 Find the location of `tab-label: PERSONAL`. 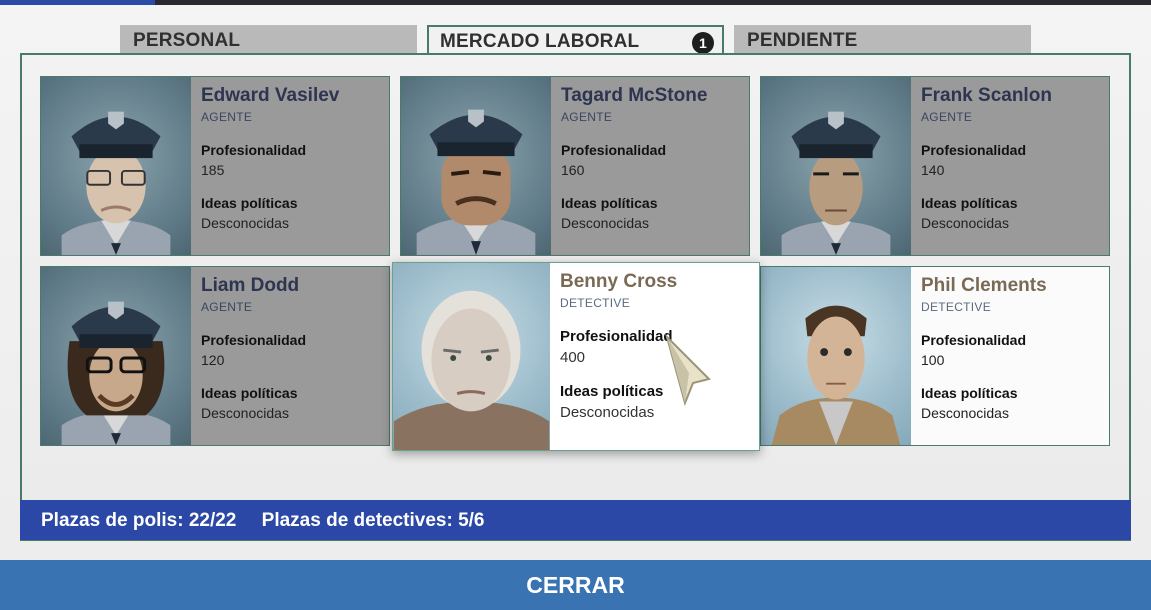

tab-label: PERSONAL is located at coordinates (187, 40).